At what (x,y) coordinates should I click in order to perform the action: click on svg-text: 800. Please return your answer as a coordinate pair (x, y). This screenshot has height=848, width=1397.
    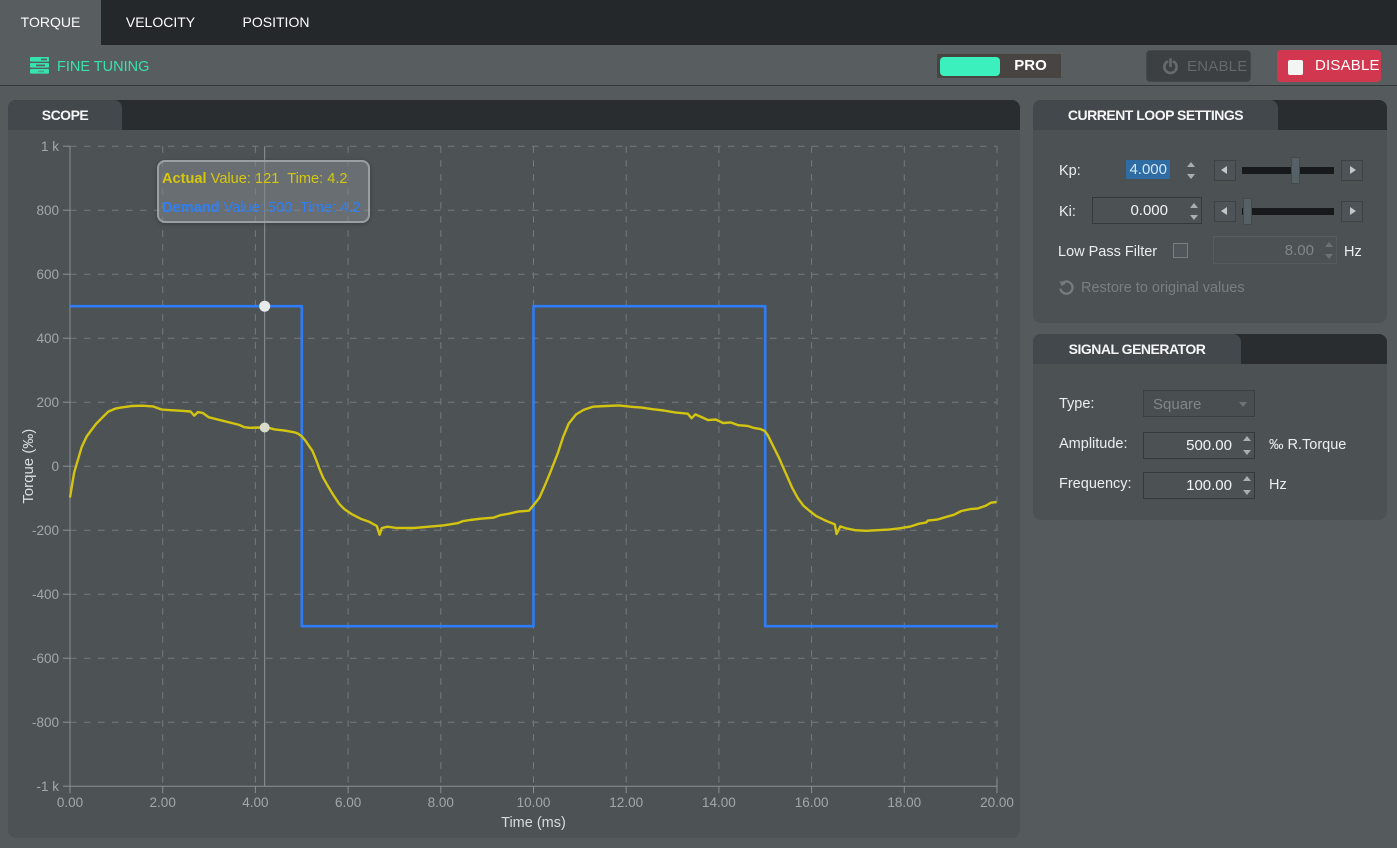
    Looking at the image, I should click on (47, 210).